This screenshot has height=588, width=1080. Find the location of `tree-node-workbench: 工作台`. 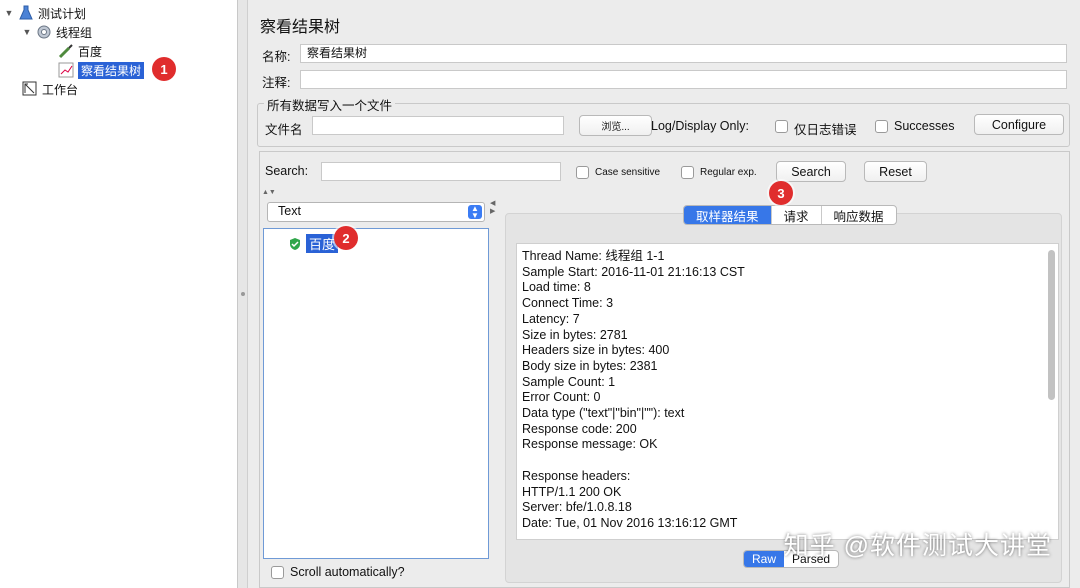

tree-node-workbench: 工作台 is located at coordinates (50, 89).